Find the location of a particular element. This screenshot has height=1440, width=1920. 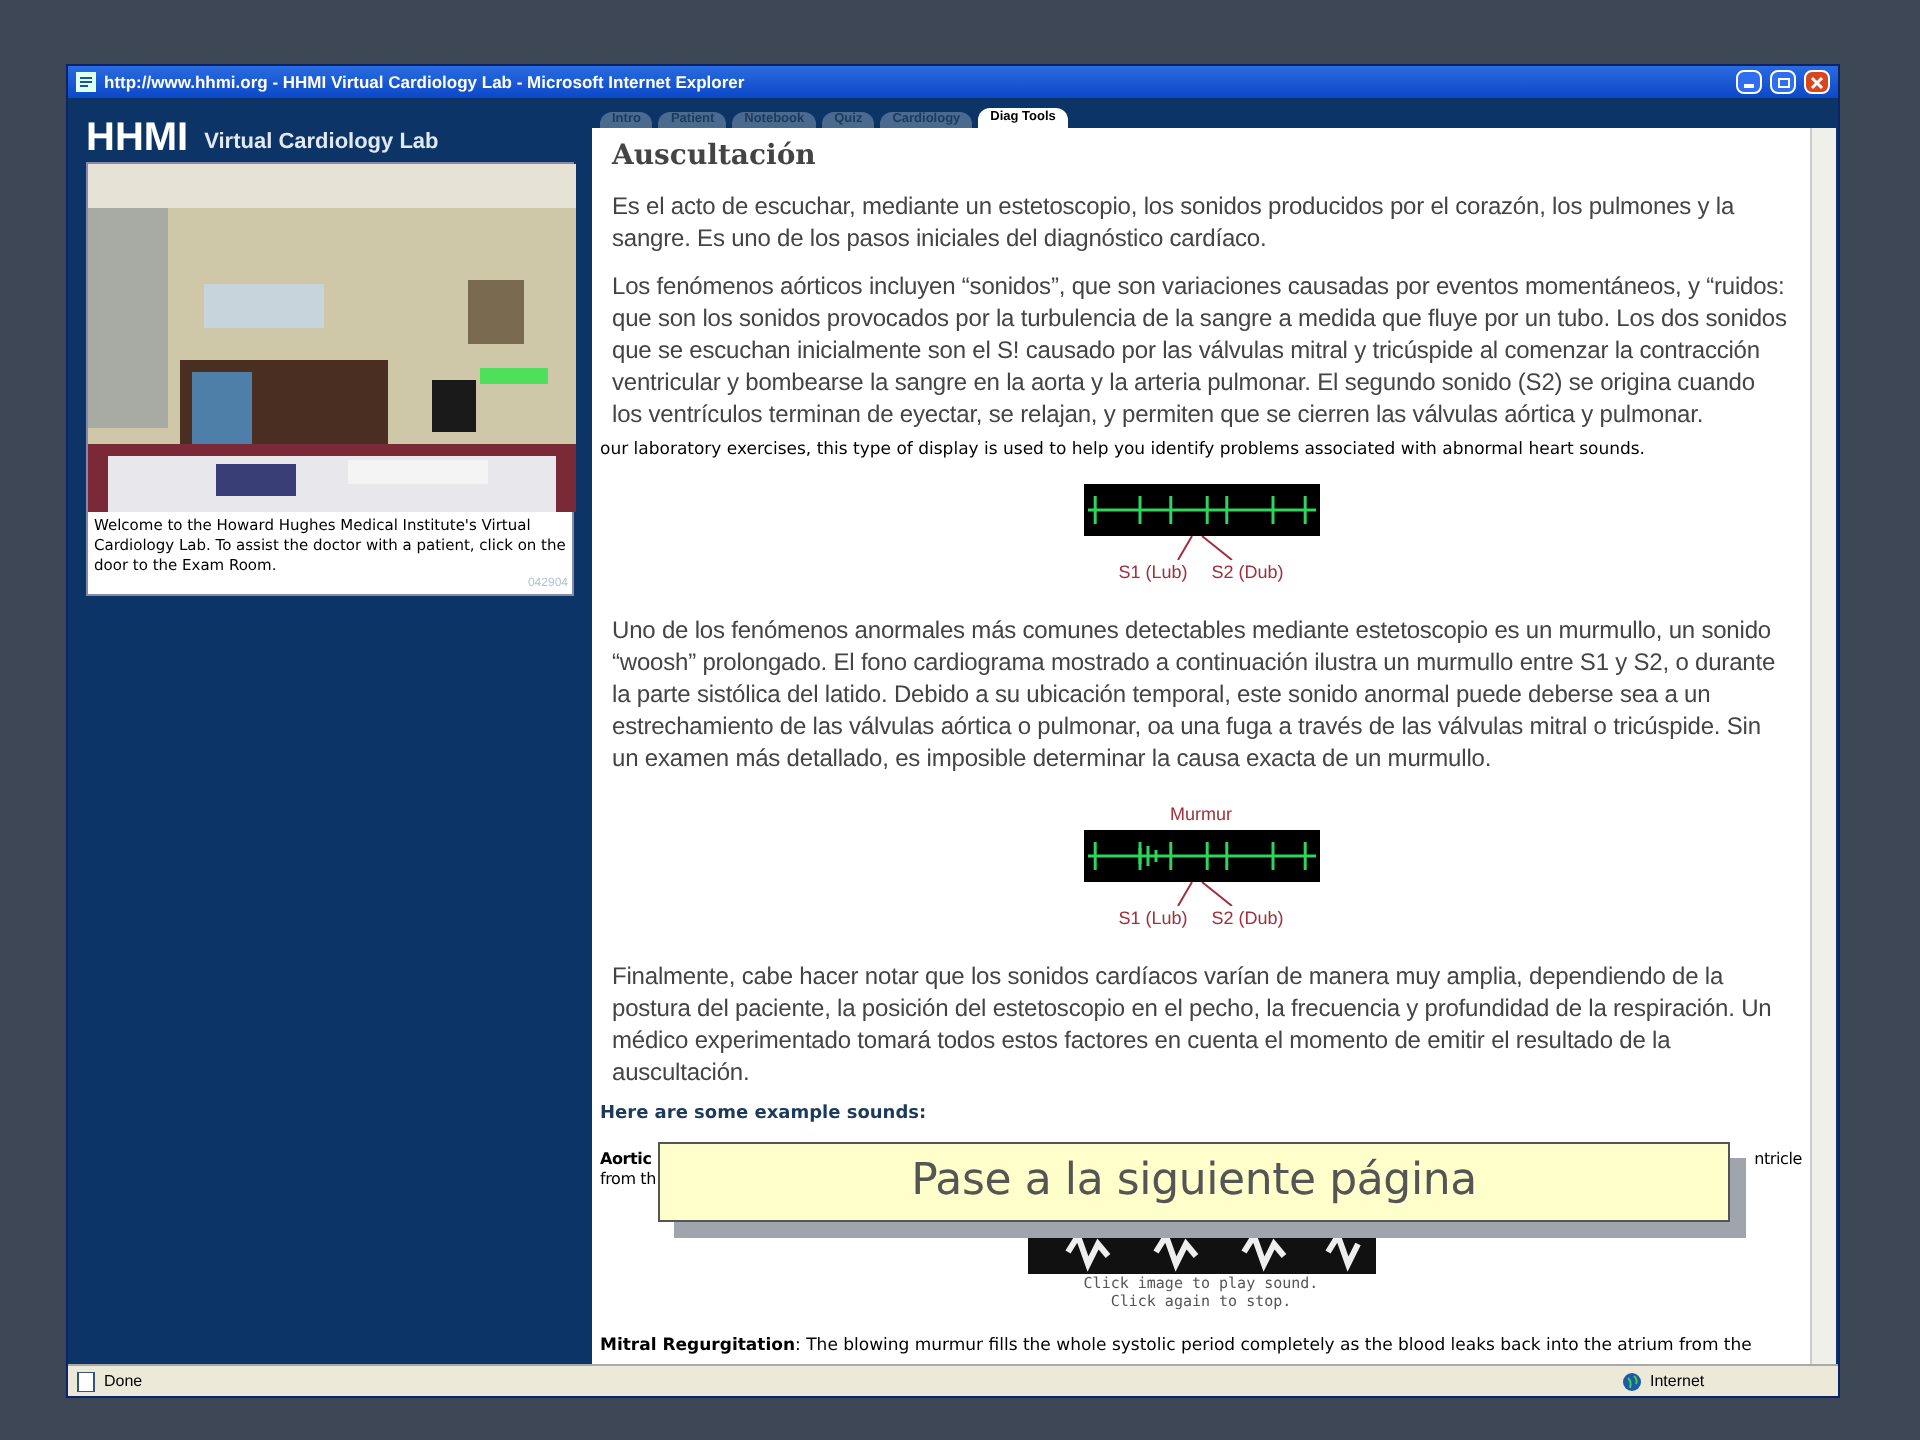

close-icon is located at coordinates (1817, 82).